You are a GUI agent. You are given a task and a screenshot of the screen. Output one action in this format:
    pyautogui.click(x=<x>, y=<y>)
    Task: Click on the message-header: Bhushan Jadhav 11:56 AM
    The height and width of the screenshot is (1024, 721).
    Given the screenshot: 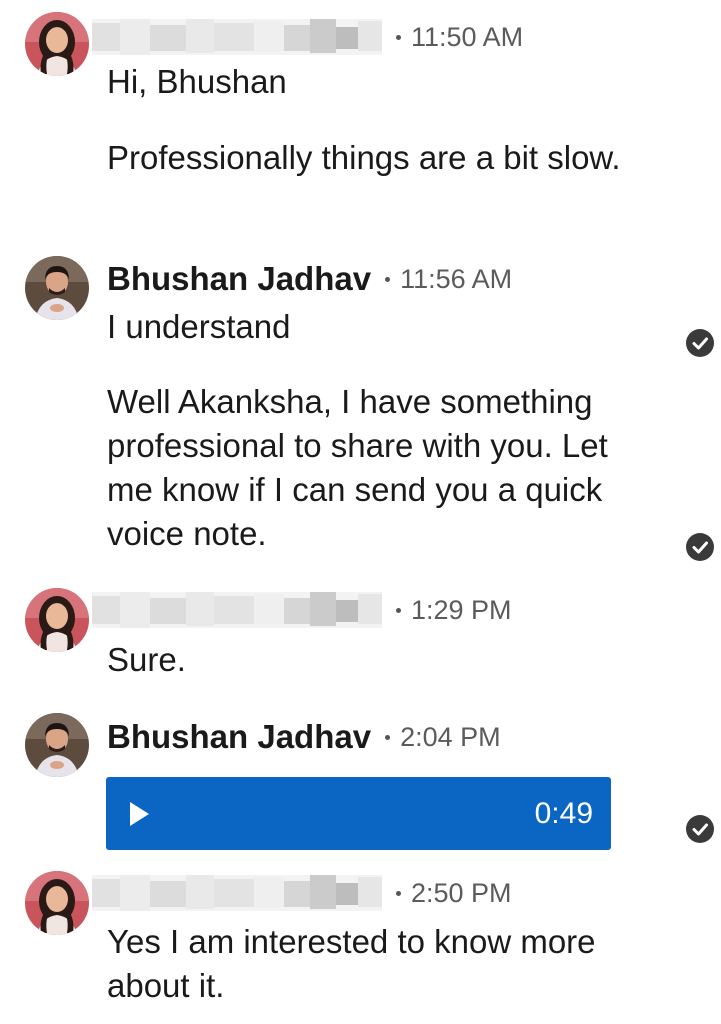 What is the action you would take?
    pyautogui.click(x=309, y=279)
    